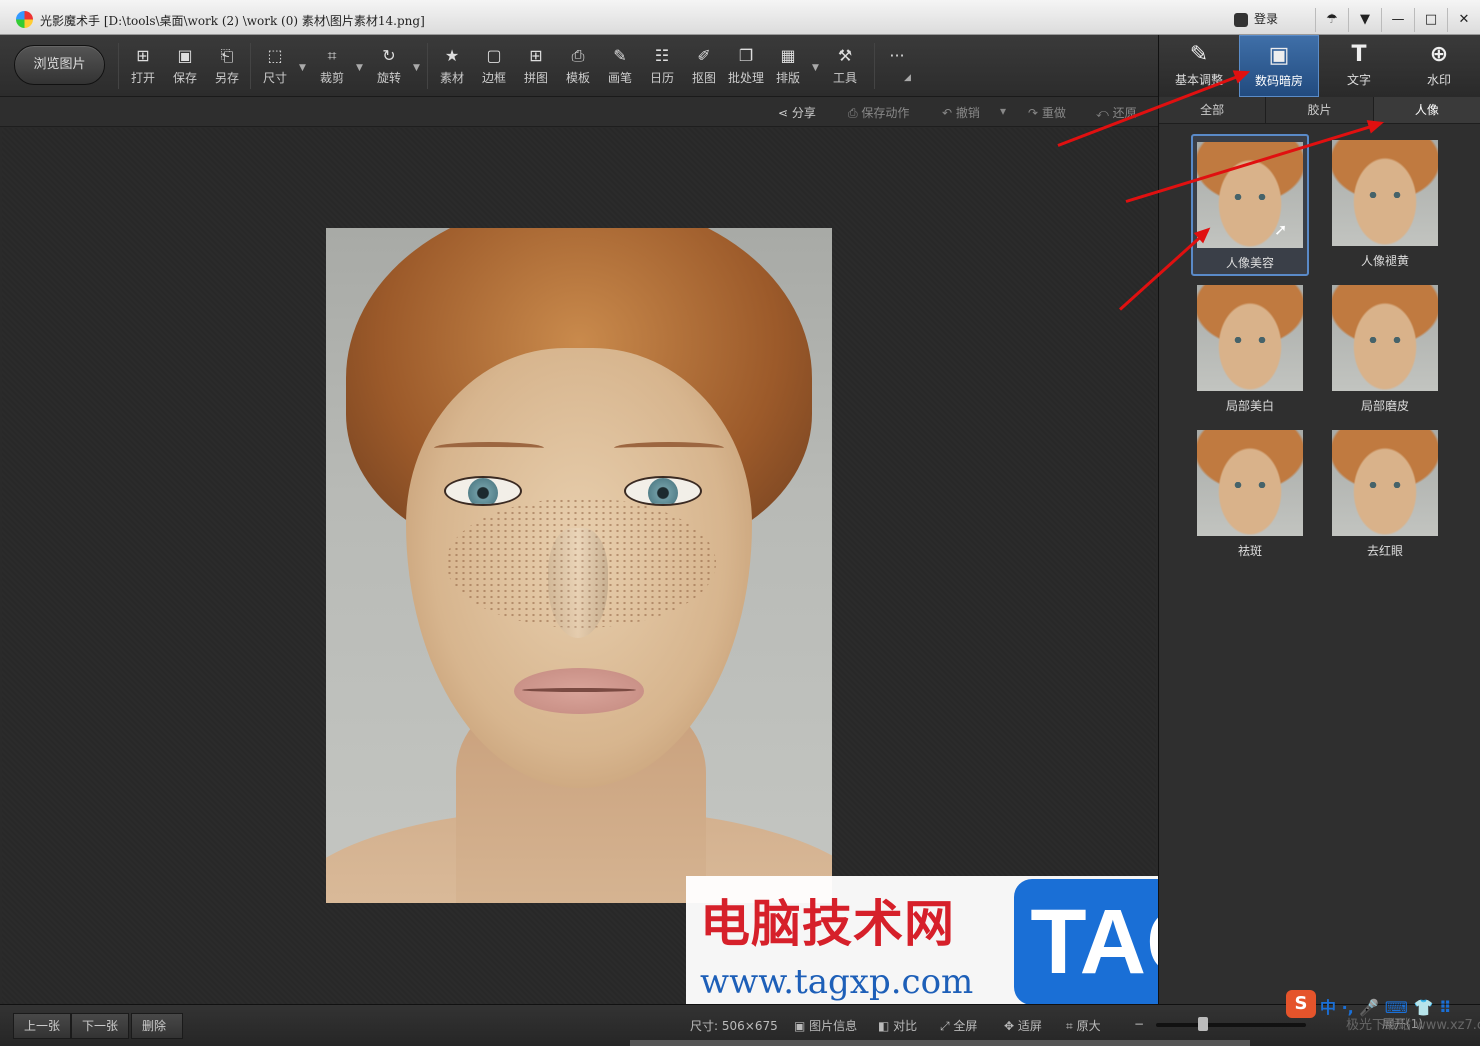 Image resolution: width=1480 pixels, height=1046 pixels. Describe the element at coordinates (143, 66) in the screenshot. I see `open-button: ⊞ 打开` at that location.